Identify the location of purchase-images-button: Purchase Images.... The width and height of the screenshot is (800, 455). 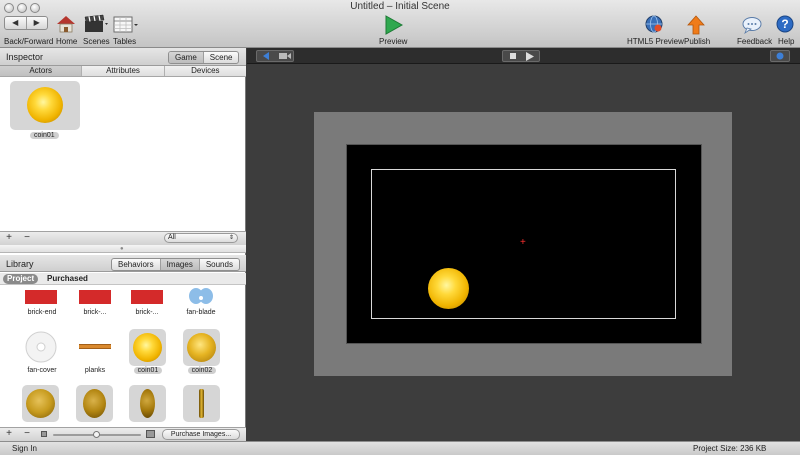
(201, 434).